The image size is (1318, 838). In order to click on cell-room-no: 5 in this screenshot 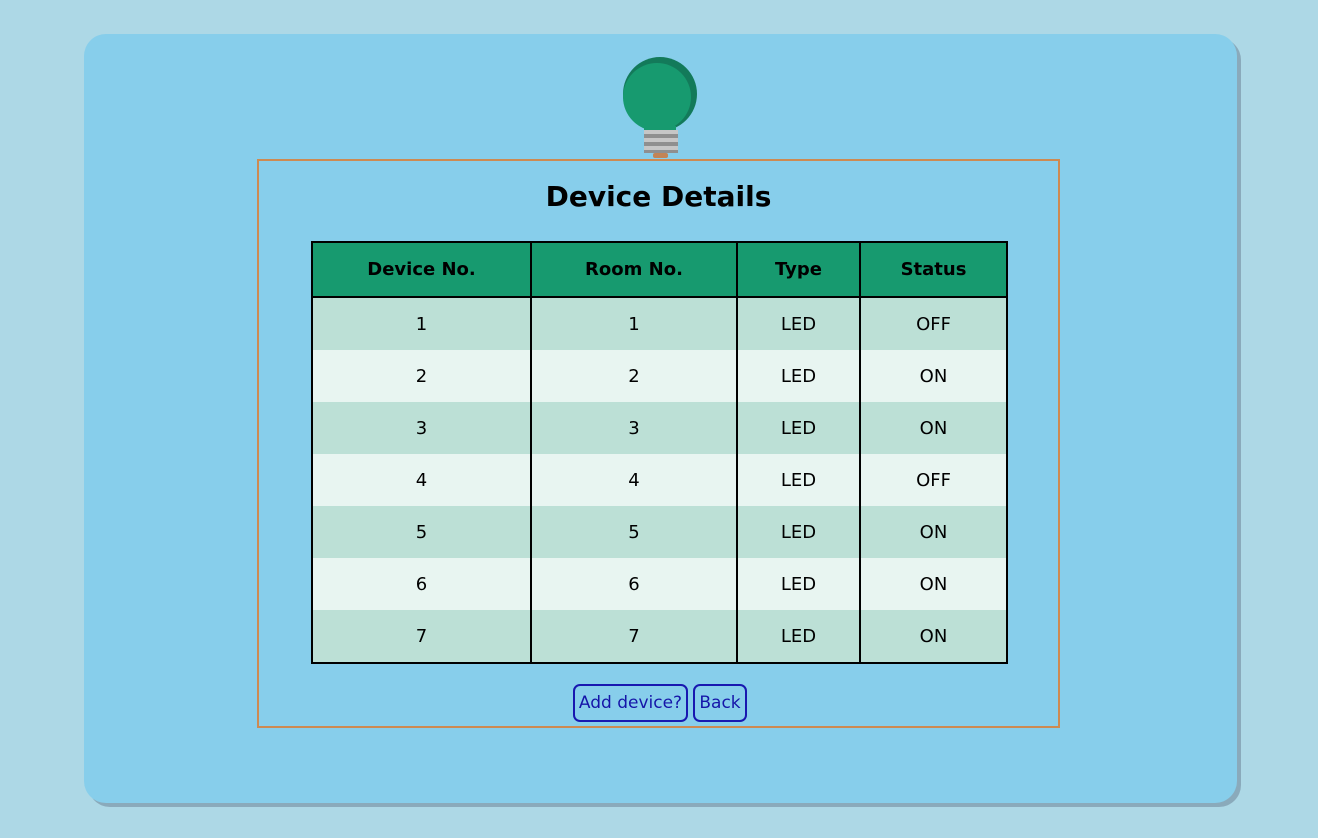, I will do `click(634, 532)`.